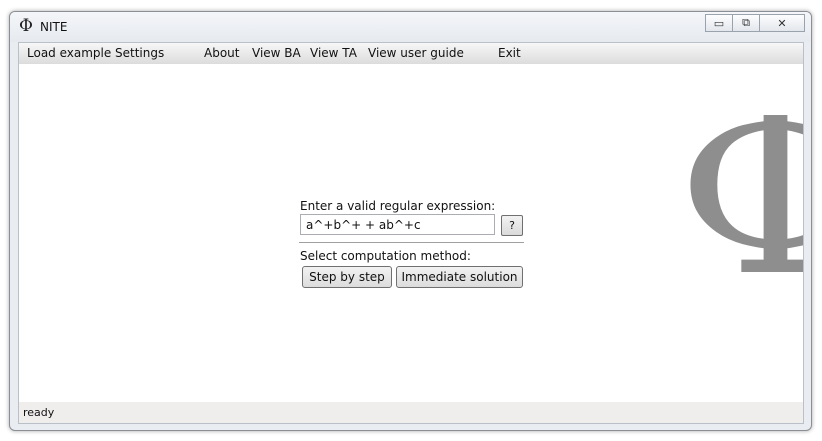 Image resolution: width=822 pixels, height=441 pixels. What do you see at coordinates (740, 212) in the screenshot?
I see `phi-logo-glyph: Φ` at bounding box center [740, 212].